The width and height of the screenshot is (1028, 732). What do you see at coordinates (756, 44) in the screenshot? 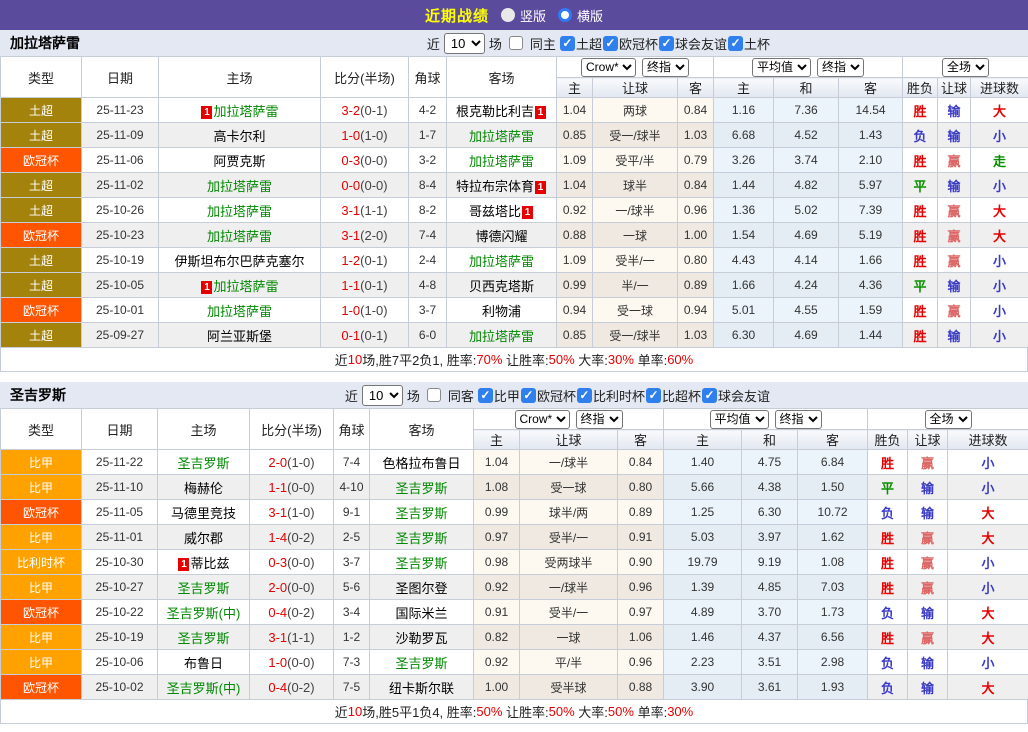
I see `league-label: 土杯` at bounding box center [756, 44].